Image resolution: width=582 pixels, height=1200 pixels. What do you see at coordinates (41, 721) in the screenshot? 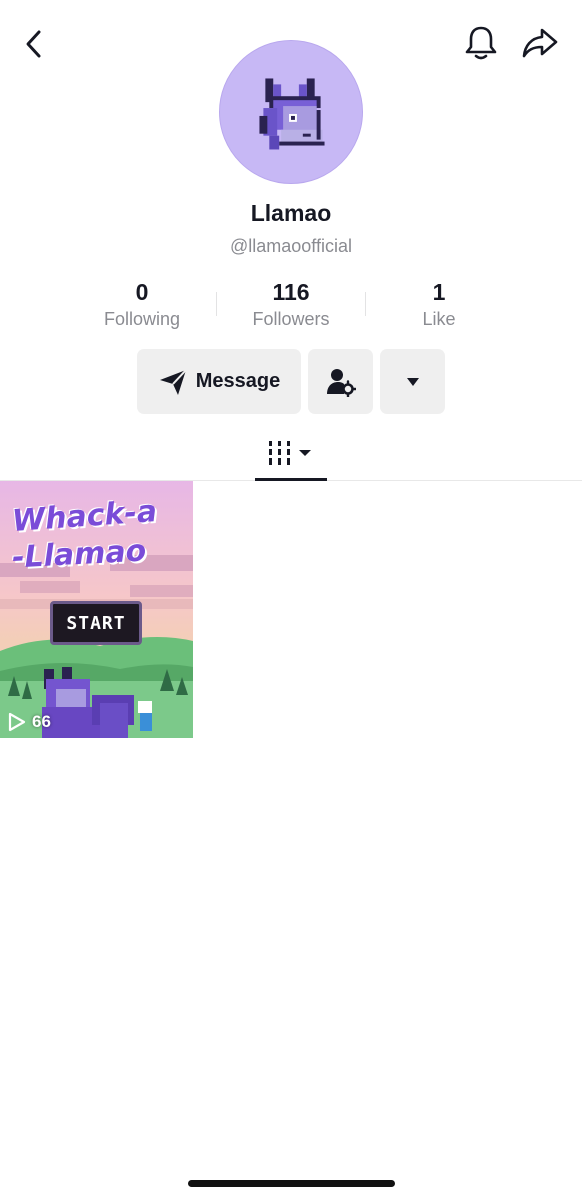
I see `views-count: 66` at bounding box center [41, 721].